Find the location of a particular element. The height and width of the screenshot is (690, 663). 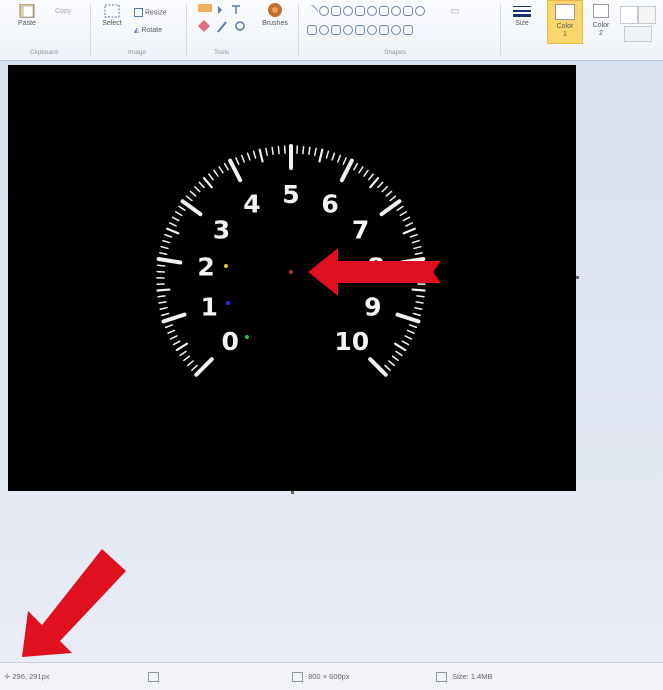

shape-callout3-icon is located at coordinates (384, 30).